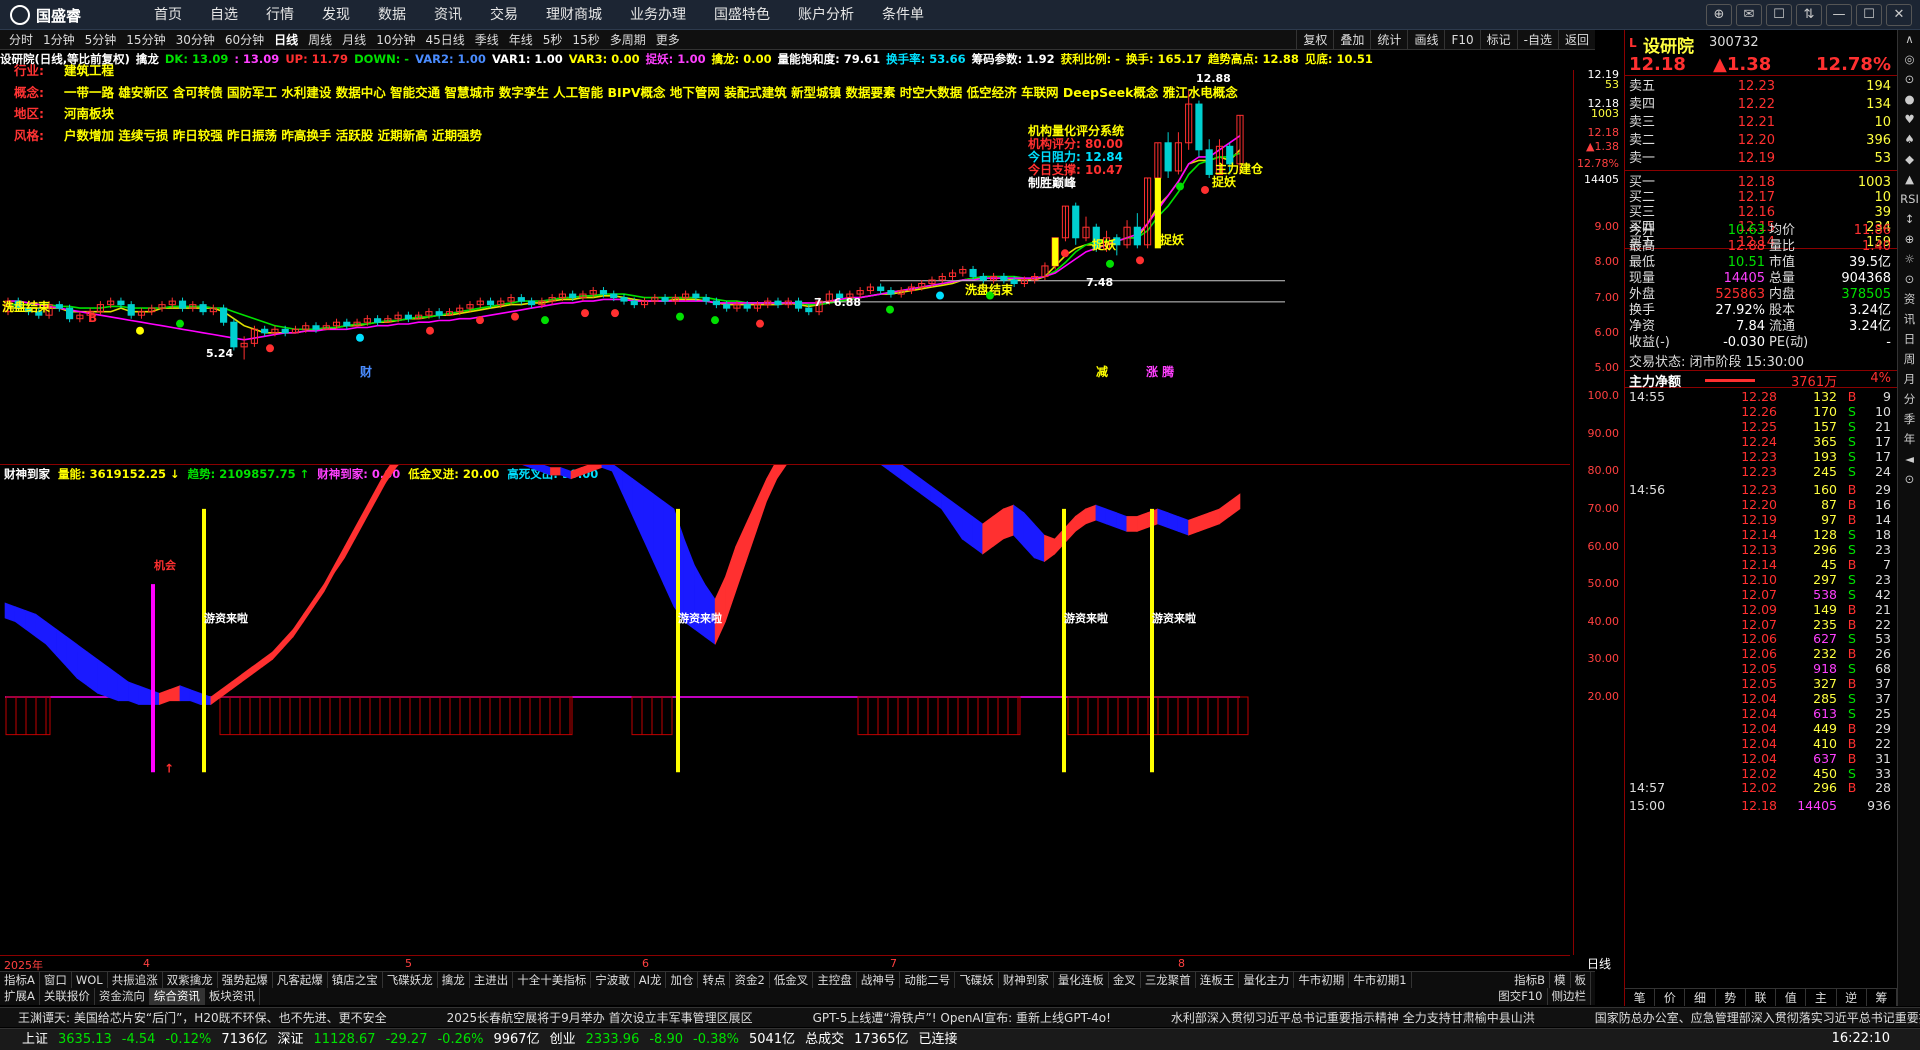  What do you see at coordinates (244, 40) in the screenshot?
I see `period-tab: 60分钟` at bounding box center [244, 40].